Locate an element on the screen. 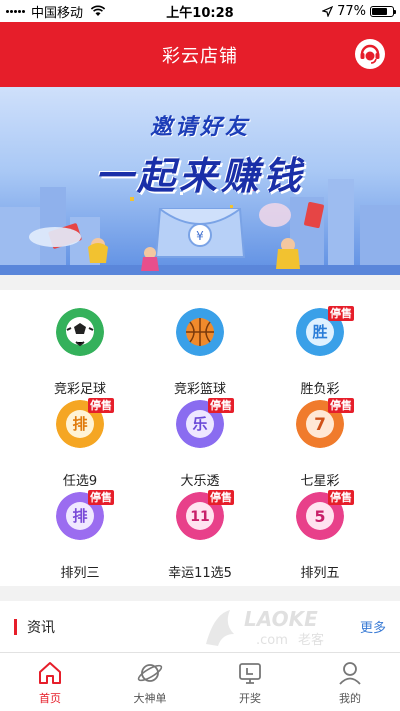 The width and height of the screenshot is (400, 711). page-title: 彩云店铺 is located at coordinates (200, 56).